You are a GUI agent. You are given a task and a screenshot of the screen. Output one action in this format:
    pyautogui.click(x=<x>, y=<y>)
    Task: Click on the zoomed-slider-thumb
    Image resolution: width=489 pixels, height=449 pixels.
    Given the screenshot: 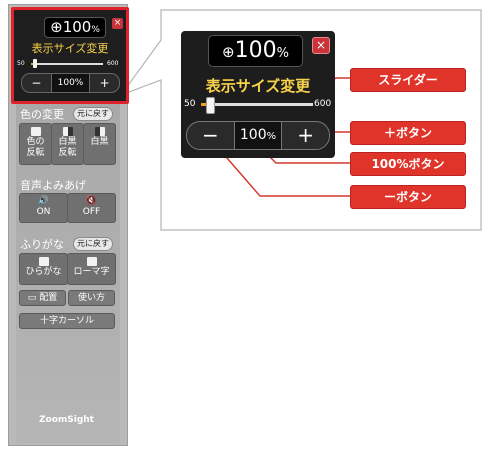 What is the action you would take?
    pyautogui.click(x=210, y=105)
    